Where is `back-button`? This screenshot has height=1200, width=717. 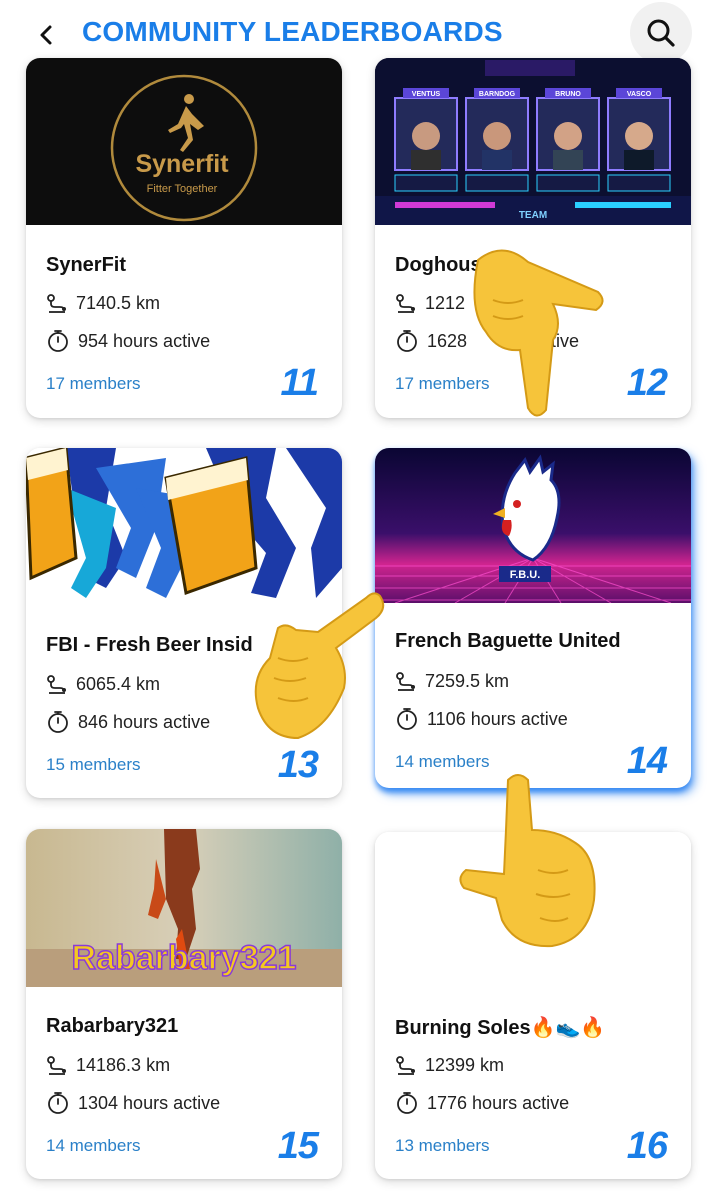 back-button is located at coordinates (47, 35).